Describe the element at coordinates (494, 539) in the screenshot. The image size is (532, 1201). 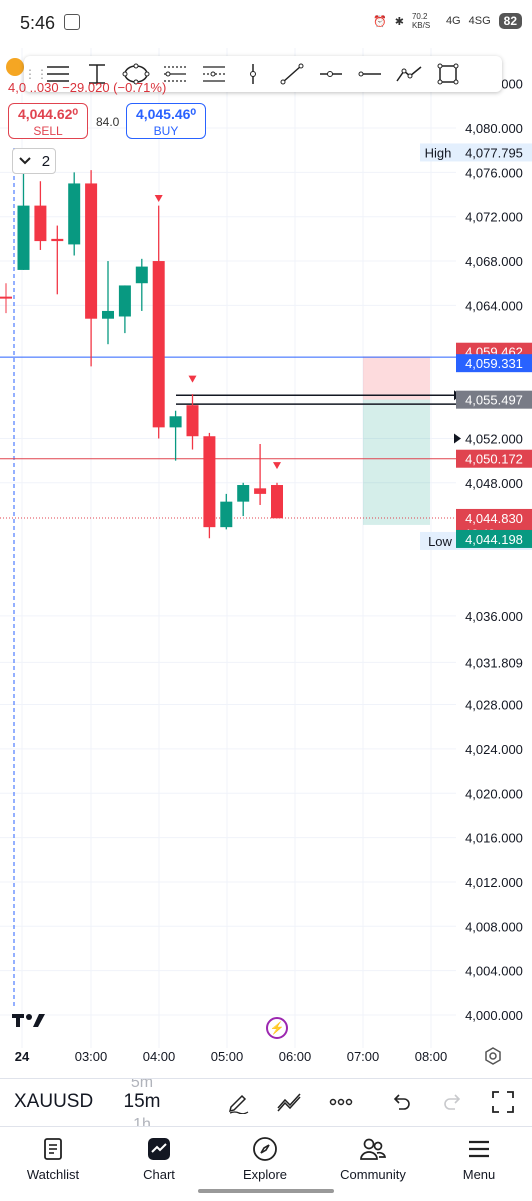
I see `price-label: 4,044.198` at that location.